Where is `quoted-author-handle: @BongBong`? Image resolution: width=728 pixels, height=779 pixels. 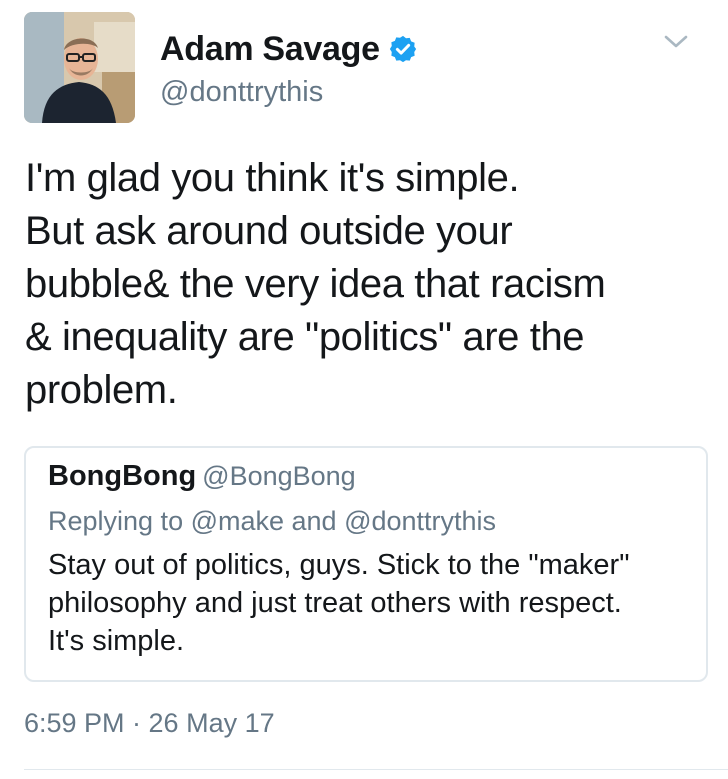
quoted-author-handle: @BongBong is located at coordinates (279, 476).